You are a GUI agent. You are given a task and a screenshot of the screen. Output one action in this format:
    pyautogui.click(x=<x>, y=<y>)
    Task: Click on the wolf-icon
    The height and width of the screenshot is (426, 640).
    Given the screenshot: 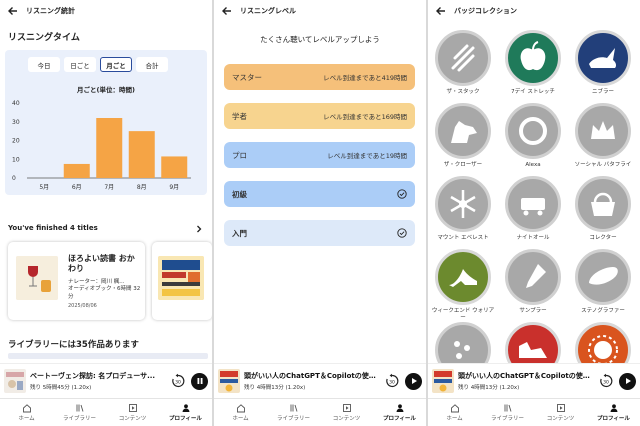 What is the action you would take?
    pyautogui.click(x=464, y=132)
    